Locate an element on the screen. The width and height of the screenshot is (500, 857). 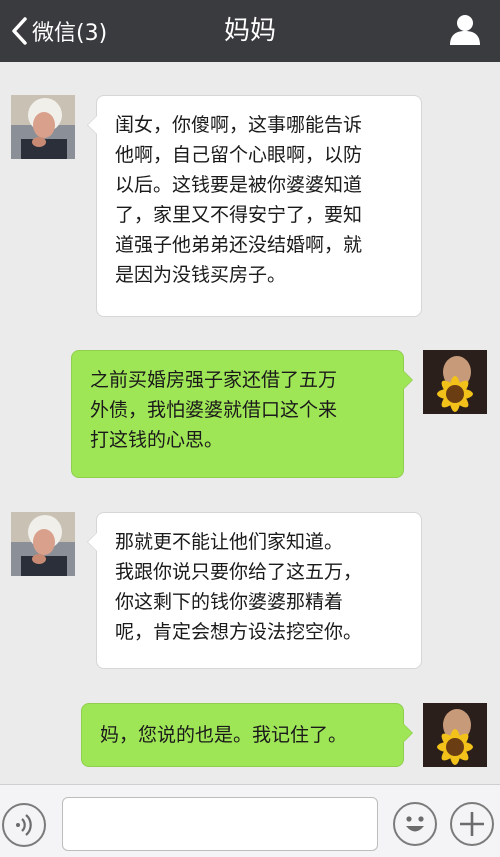
plus-icon is located at coordinates (472, 824).